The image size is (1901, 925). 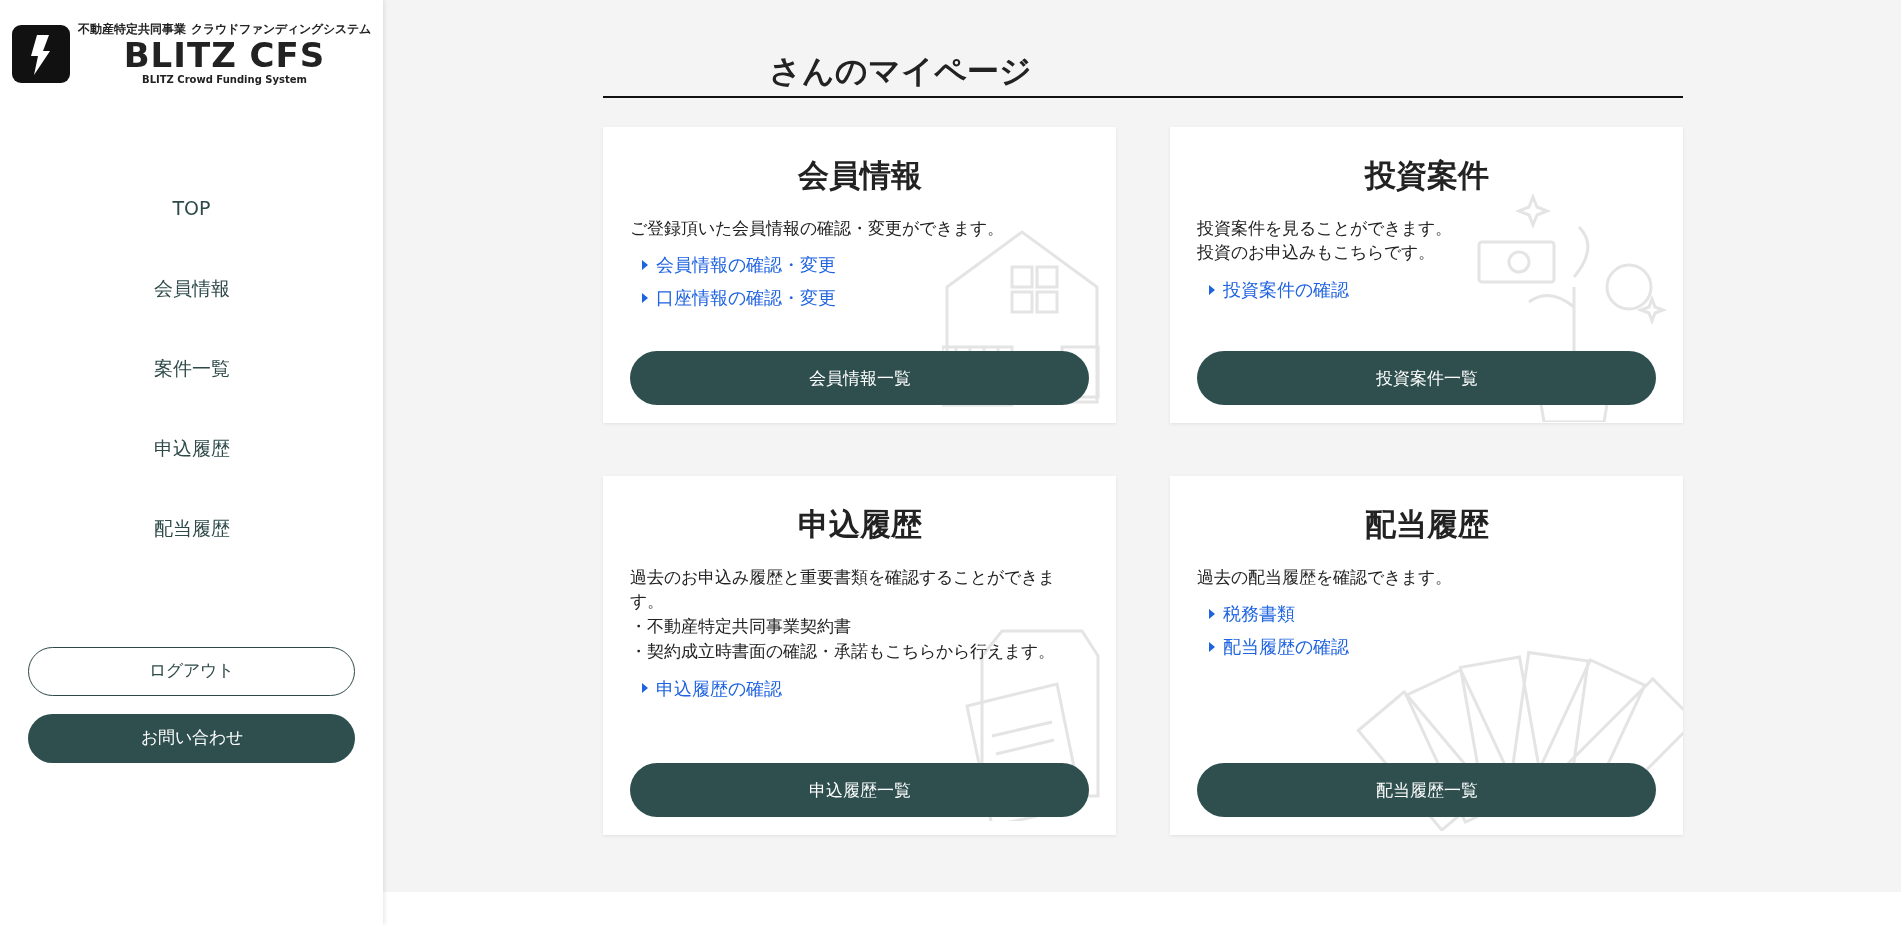 I want to click on card-link: 口座情報の確認・変更, so click(x=739, y=298).